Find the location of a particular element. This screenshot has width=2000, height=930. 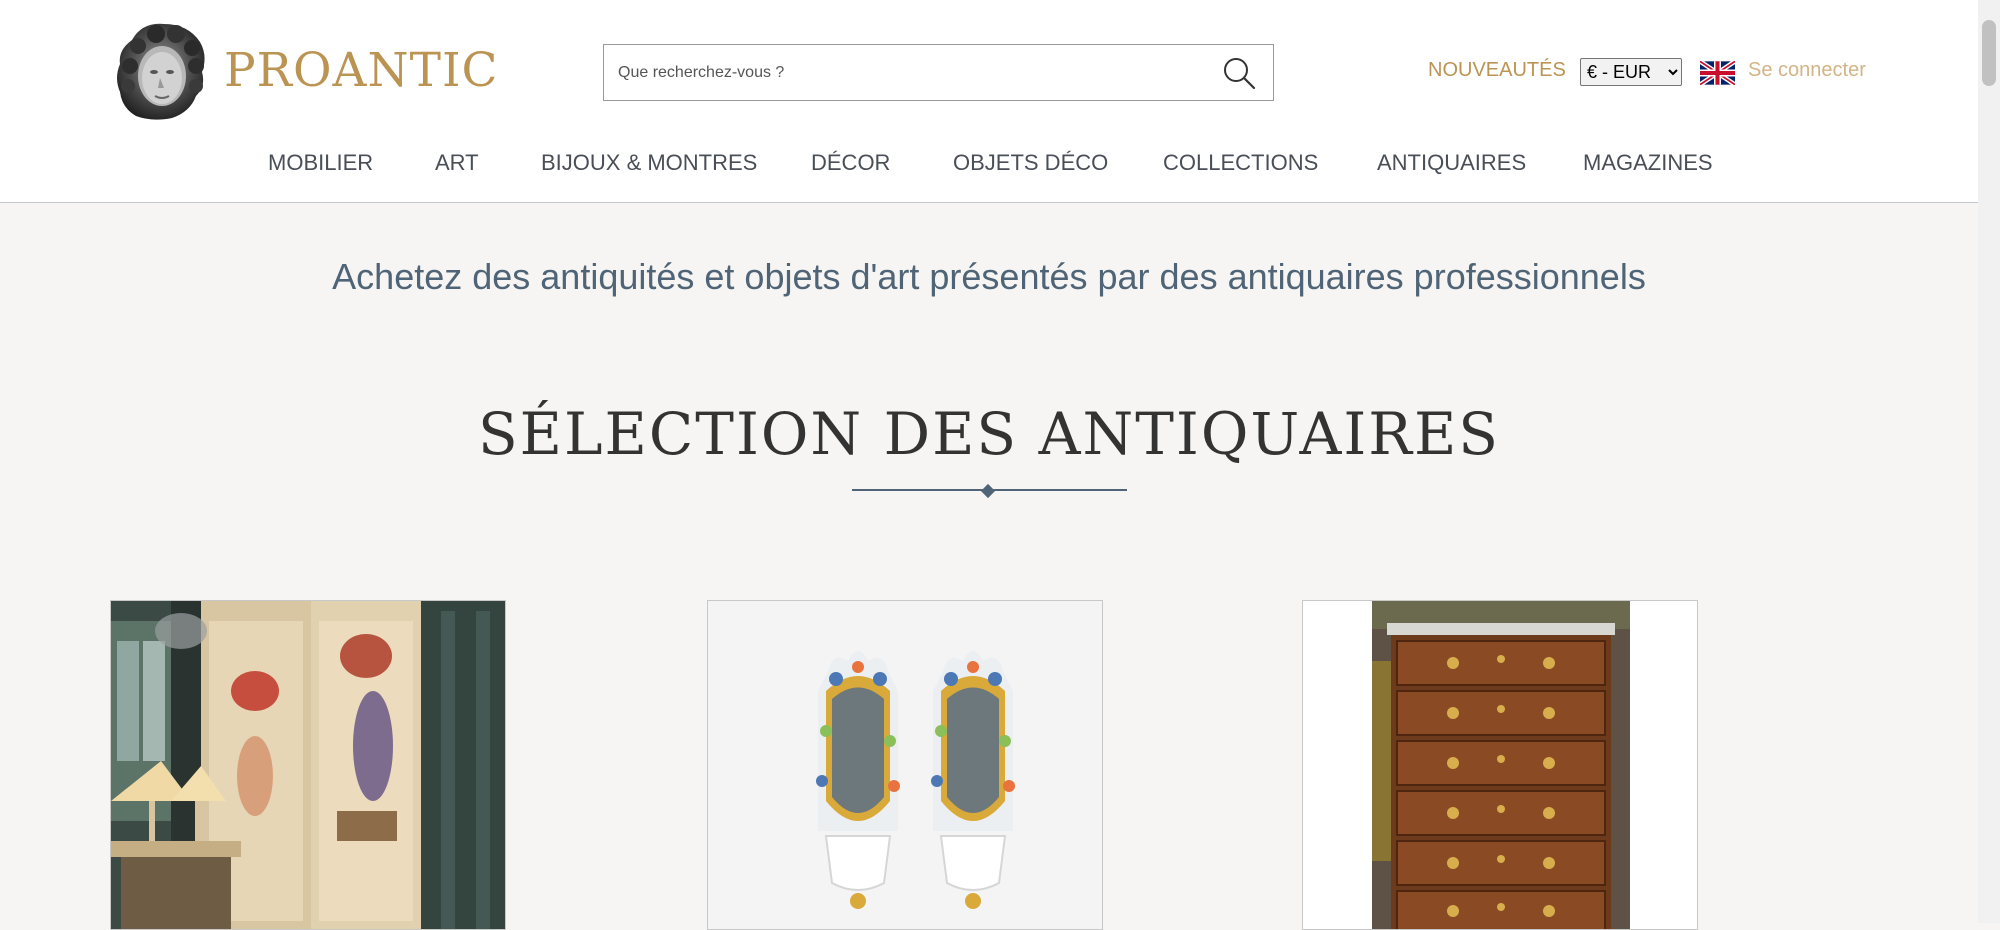

nav-item-collections: COLLECTIONS is located at coordinates (1240, 163).